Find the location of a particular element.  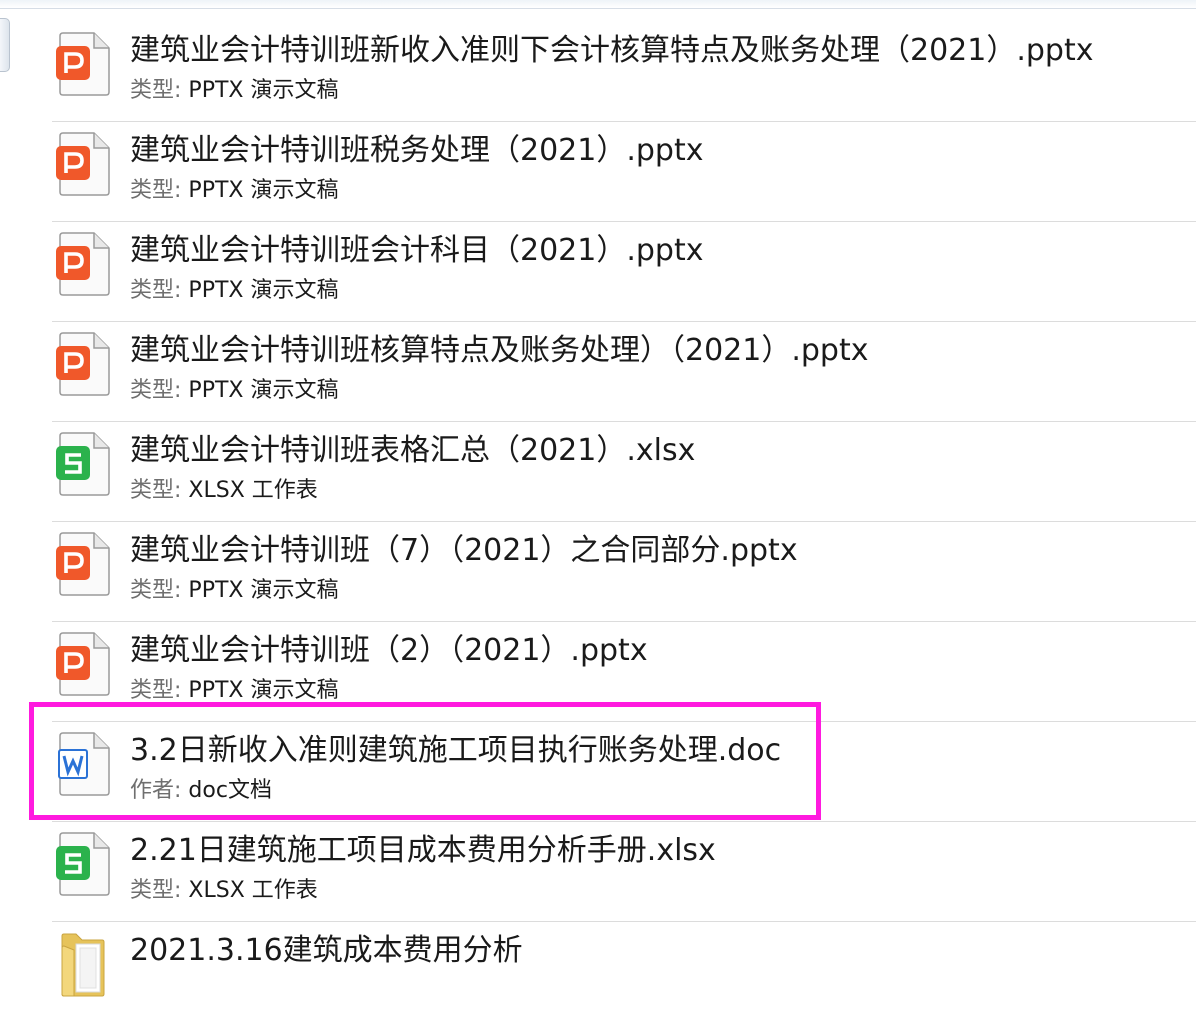

file-row: 建筑业会计特训班税务处理（2021）.pptx 类型: PPTX 演示文稿 is located at coordinates (624, 161).